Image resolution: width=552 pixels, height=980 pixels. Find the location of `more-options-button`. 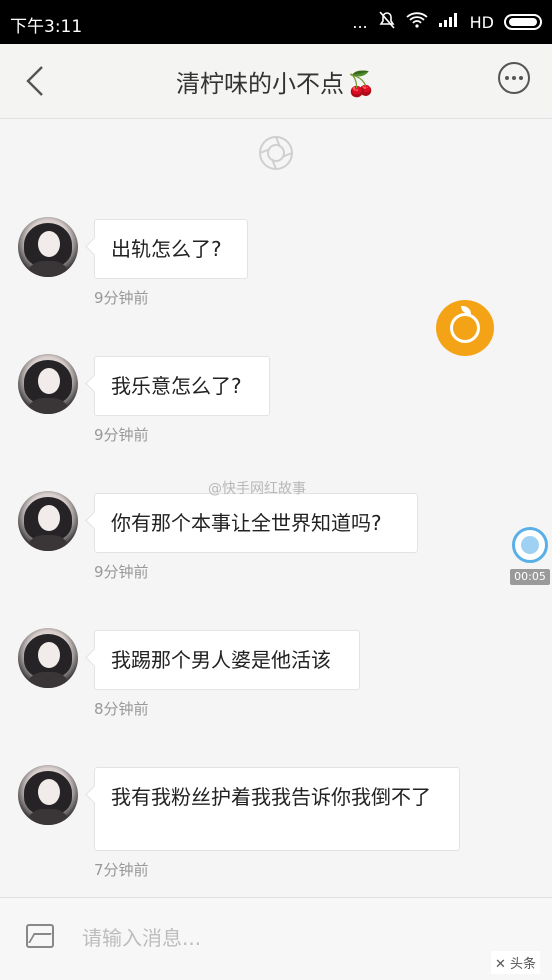

more-options-button is located at coordinates (514, 78).